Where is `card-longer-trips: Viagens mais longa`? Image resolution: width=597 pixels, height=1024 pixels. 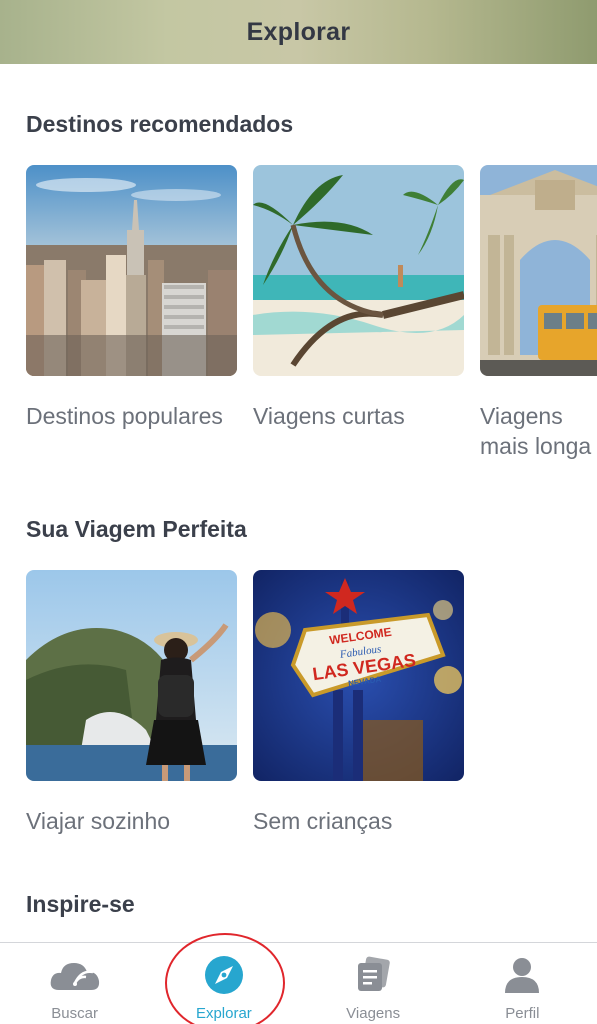 card-longer-trips: Viagens mais longa is located at coordinates (538, 313).